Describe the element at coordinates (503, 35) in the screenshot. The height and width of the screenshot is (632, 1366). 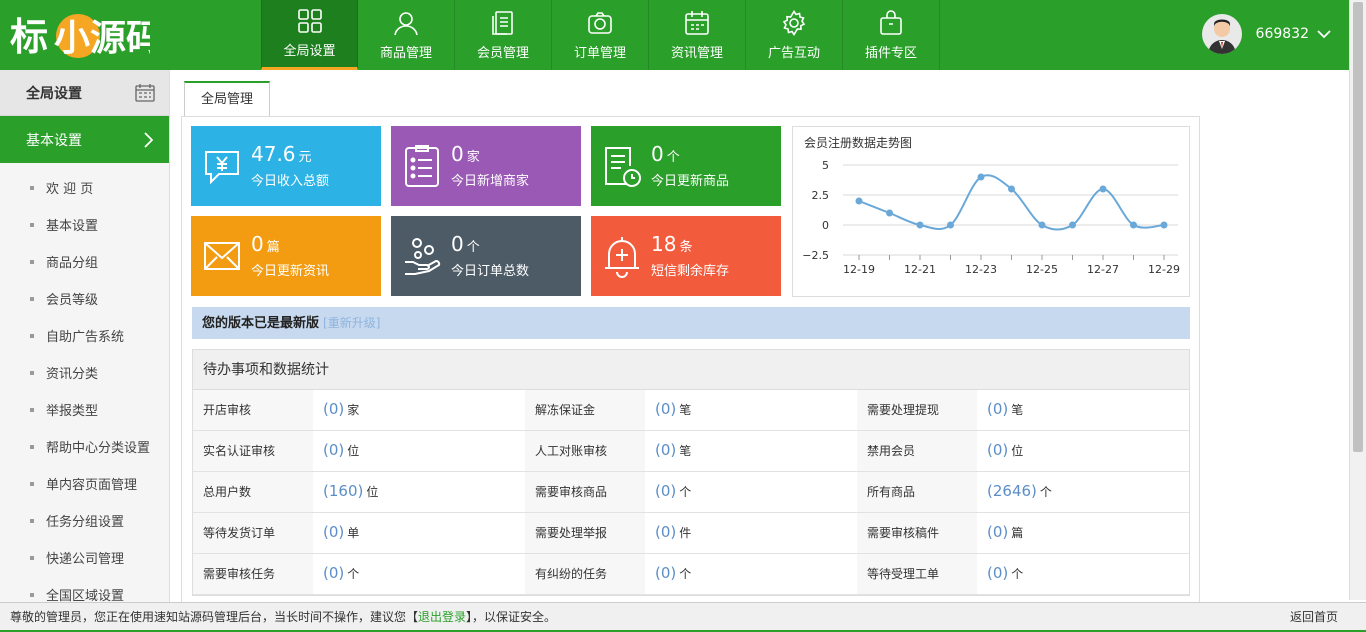
I see `nav-member-mgmt: 会员管理` at that location.